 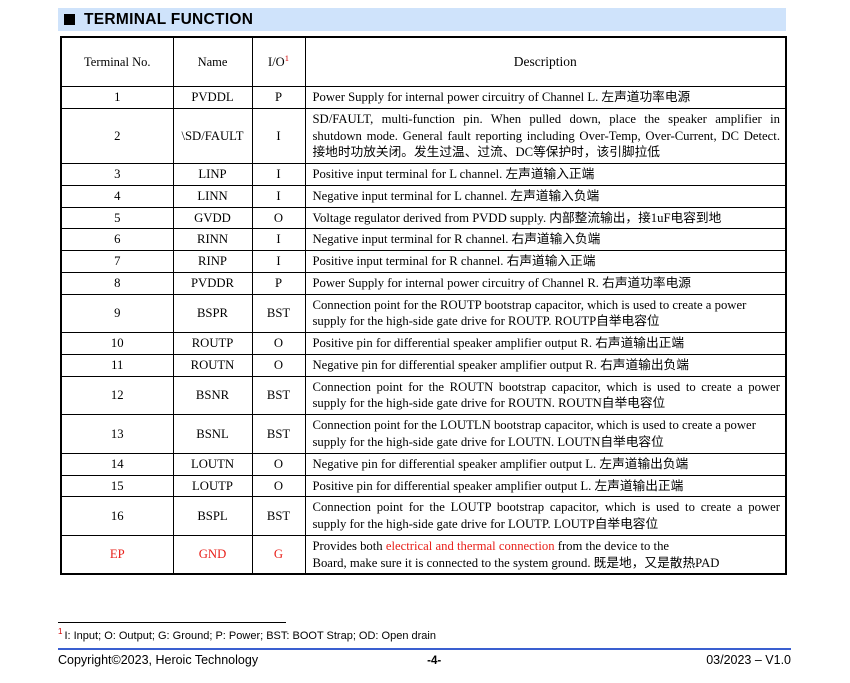 What do you see at coordinates (158, 660) in the screenshot?
I see `footer-copyright: Copyright©2023, Heroic Technology` at bounding box center [158, 660].